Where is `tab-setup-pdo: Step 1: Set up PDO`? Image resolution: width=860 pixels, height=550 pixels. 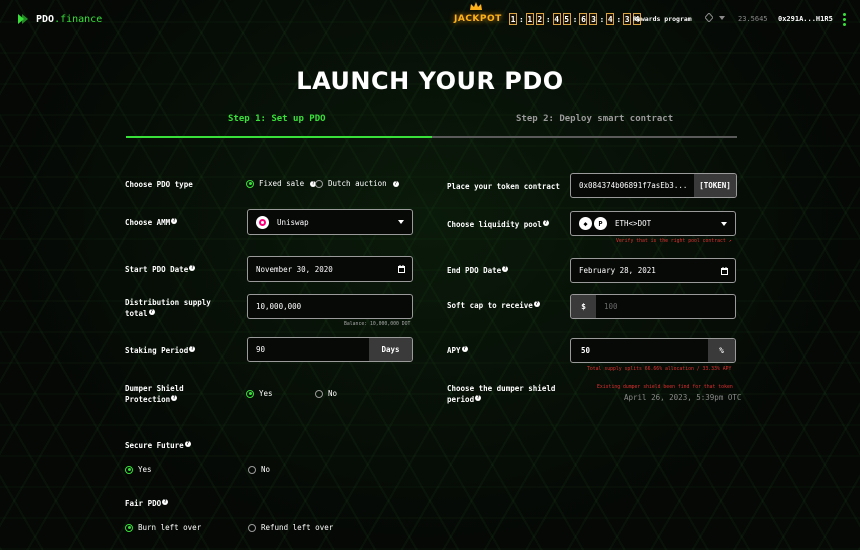
tab-setup-pdo: Step 1: Set up PDO is located at coordinates (277, 119).